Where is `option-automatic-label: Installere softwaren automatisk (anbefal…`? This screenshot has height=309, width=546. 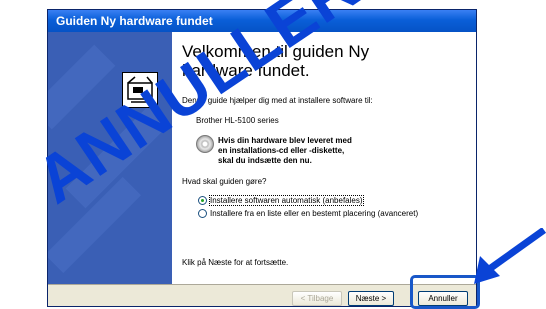
option-automatic-label: Installere softwaren automatisk (anbefal… is located at coordinates (286, 200).